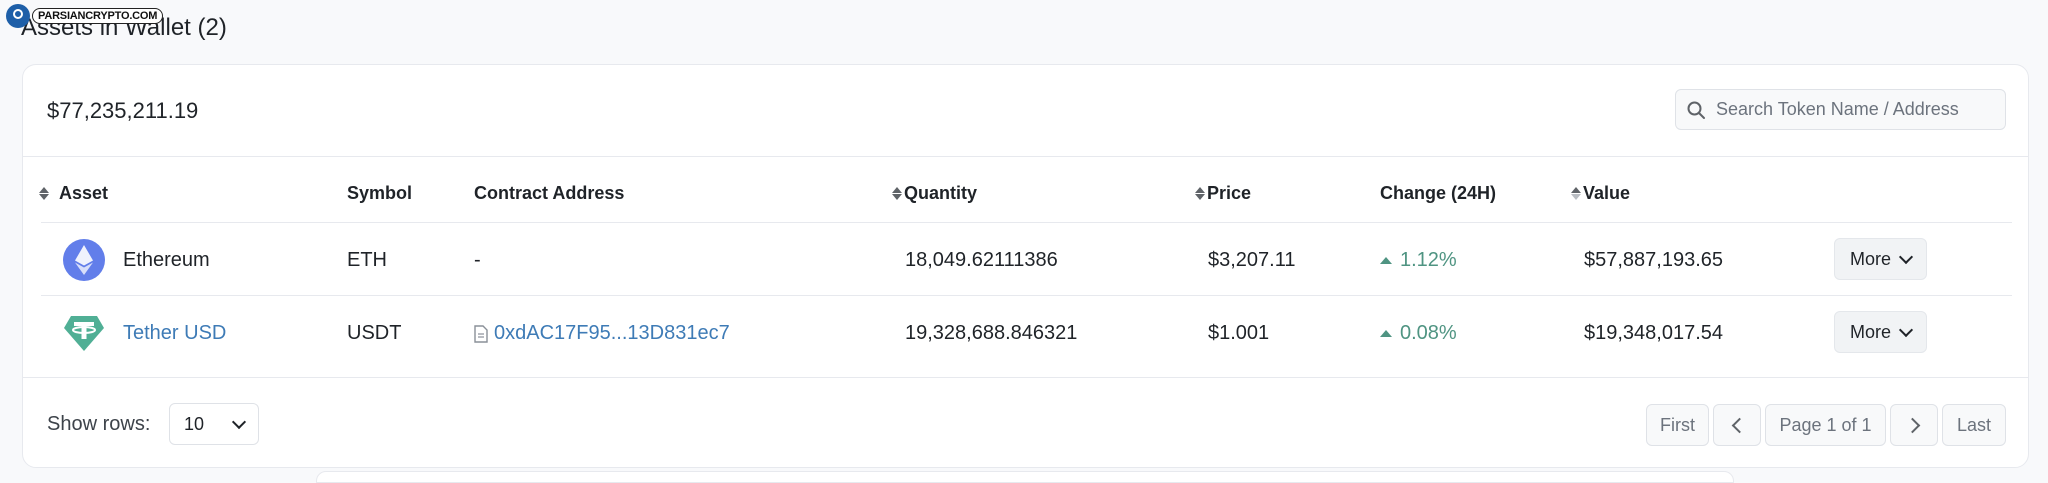 This screenshot has width=2048, height=483. I want to click on rows-per-page-value: 10, so click(194, 423).